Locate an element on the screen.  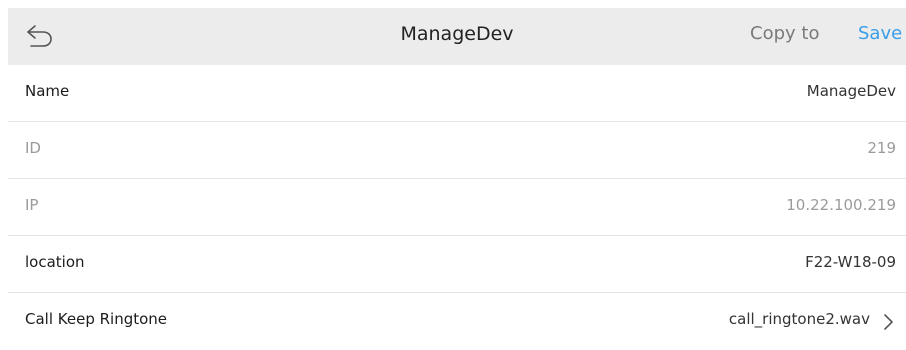
row-label: location is located at coordinates (55, 262).